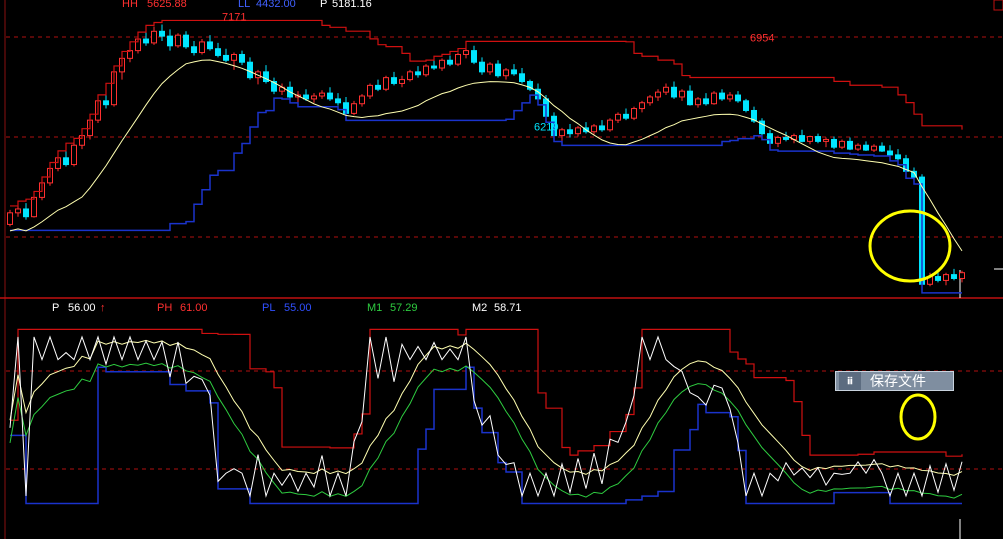 The height and width of the screenshot is (539, 1003). Describe the element at coordinates (352, 5) in the screenshot. I see `p-value-top: 5181.16` at that location.